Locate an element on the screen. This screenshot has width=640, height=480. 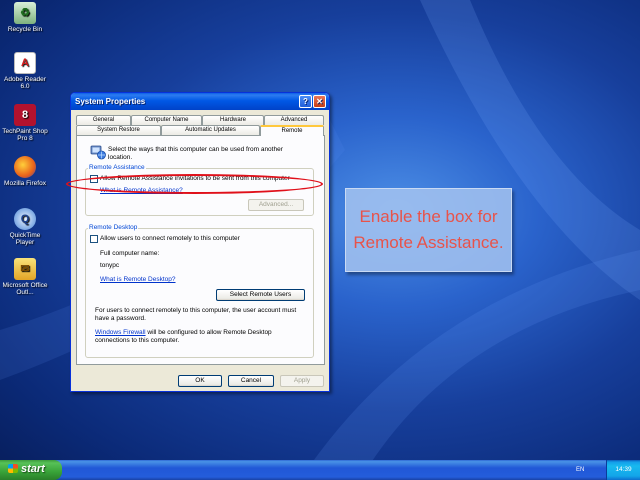
cancel-button: Cancel is located at coordinates (251, 381).